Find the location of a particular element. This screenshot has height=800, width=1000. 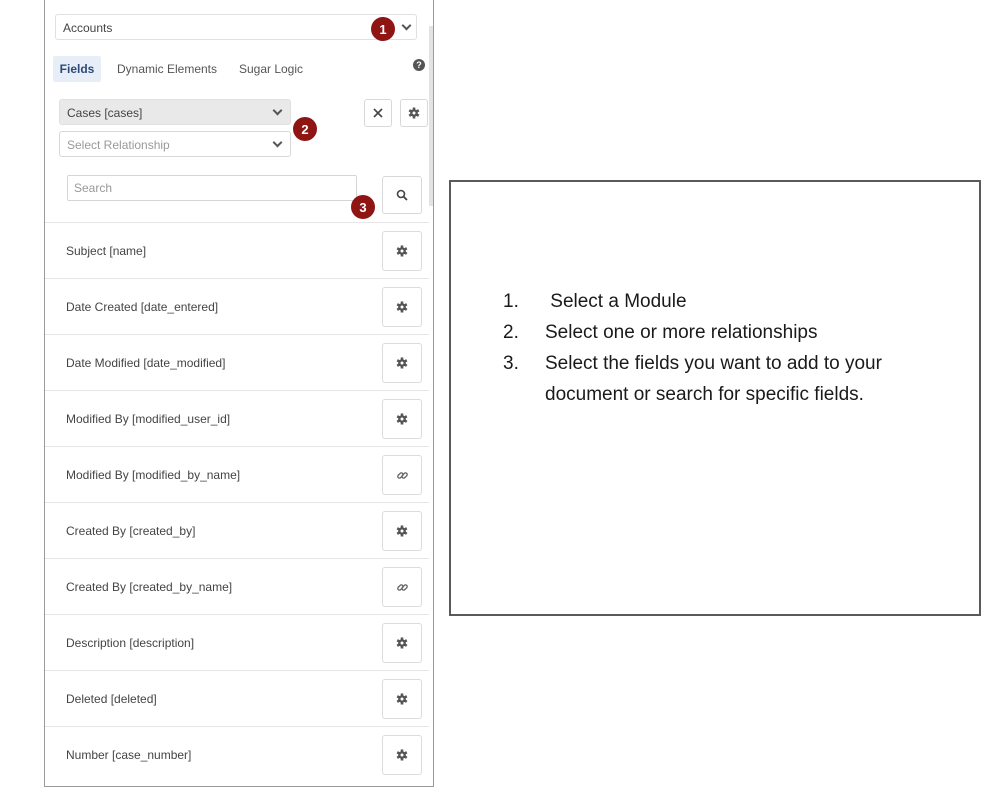

panel-scrollbar is located at coordinates (431, 116).